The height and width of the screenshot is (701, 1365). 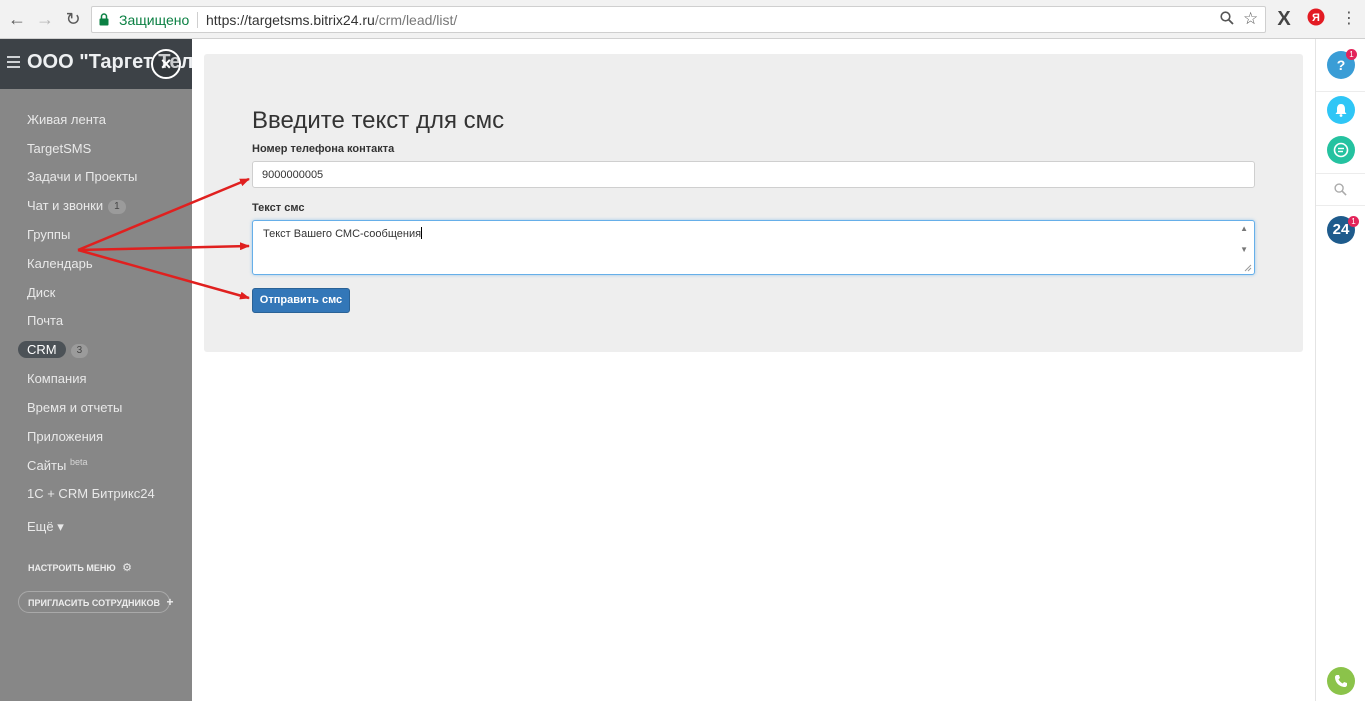 What do you see at coordinates (1341, 110) in the screenshot?
I see `bell-icon` at bounding box center [1341, 110].